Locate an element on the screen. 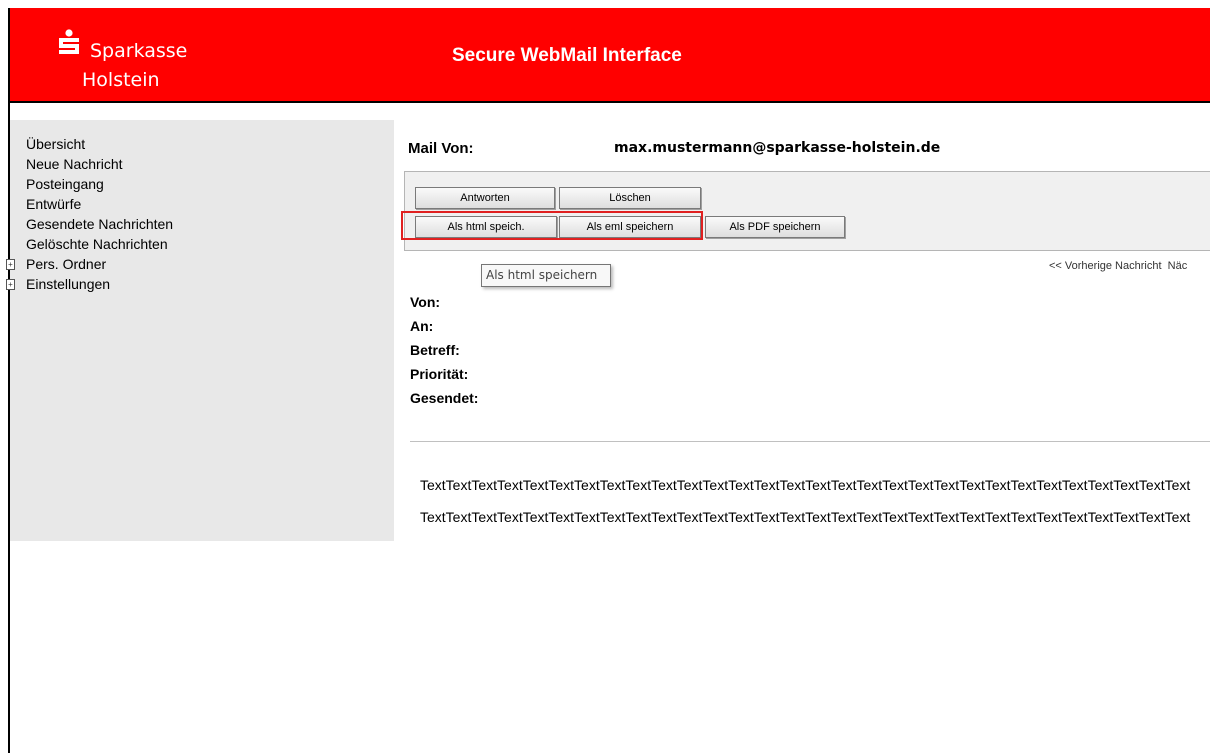 The width and height of the screenshot is (1210, 753). brand-name-line2: Holstein is located at coordinates (121, 80).